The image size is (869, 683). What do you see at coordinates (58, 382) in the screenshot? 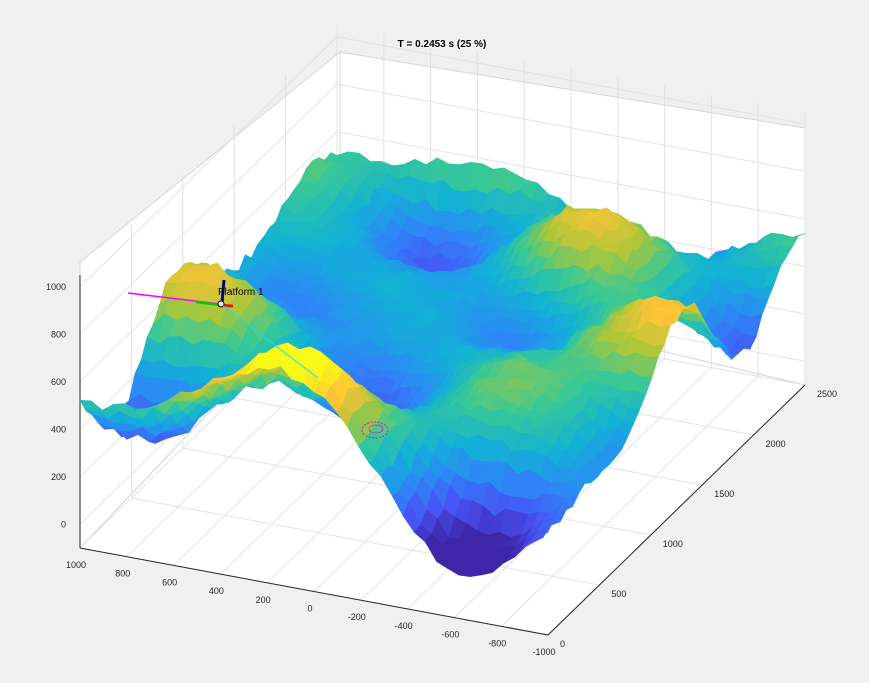
I see `z-tick-label: 600` at bounding box center [58, 382].